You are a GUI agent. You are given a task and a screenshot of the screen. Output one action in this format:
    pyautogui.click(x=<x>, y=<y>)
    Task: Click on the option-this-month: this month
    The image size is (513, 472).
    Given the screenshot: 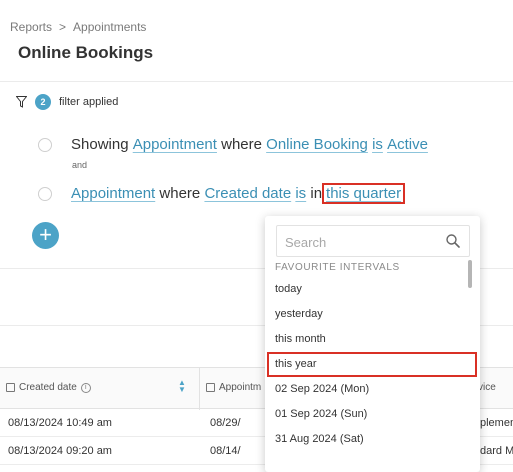 What is the action you would take?
    pyautogui.click(x=365, y=339)
    